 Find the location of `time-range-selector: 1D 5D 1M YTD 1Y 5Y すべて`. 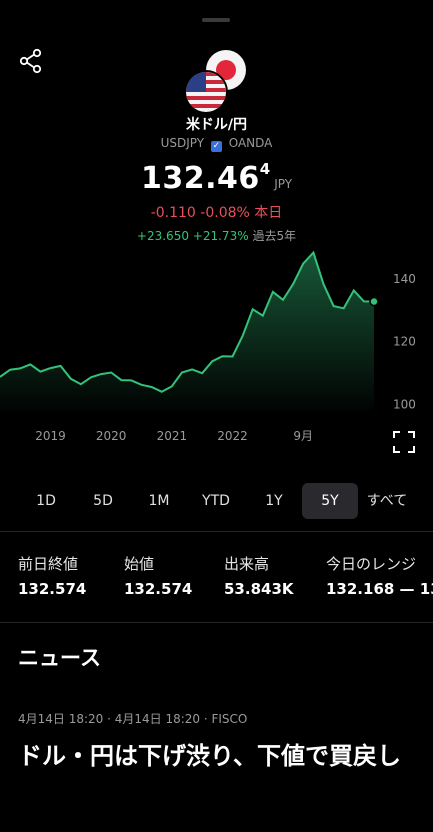

time-range-selector: 1D 5D 1M YTD 1Y 5Y すべて is located at coordinates (216, 501).